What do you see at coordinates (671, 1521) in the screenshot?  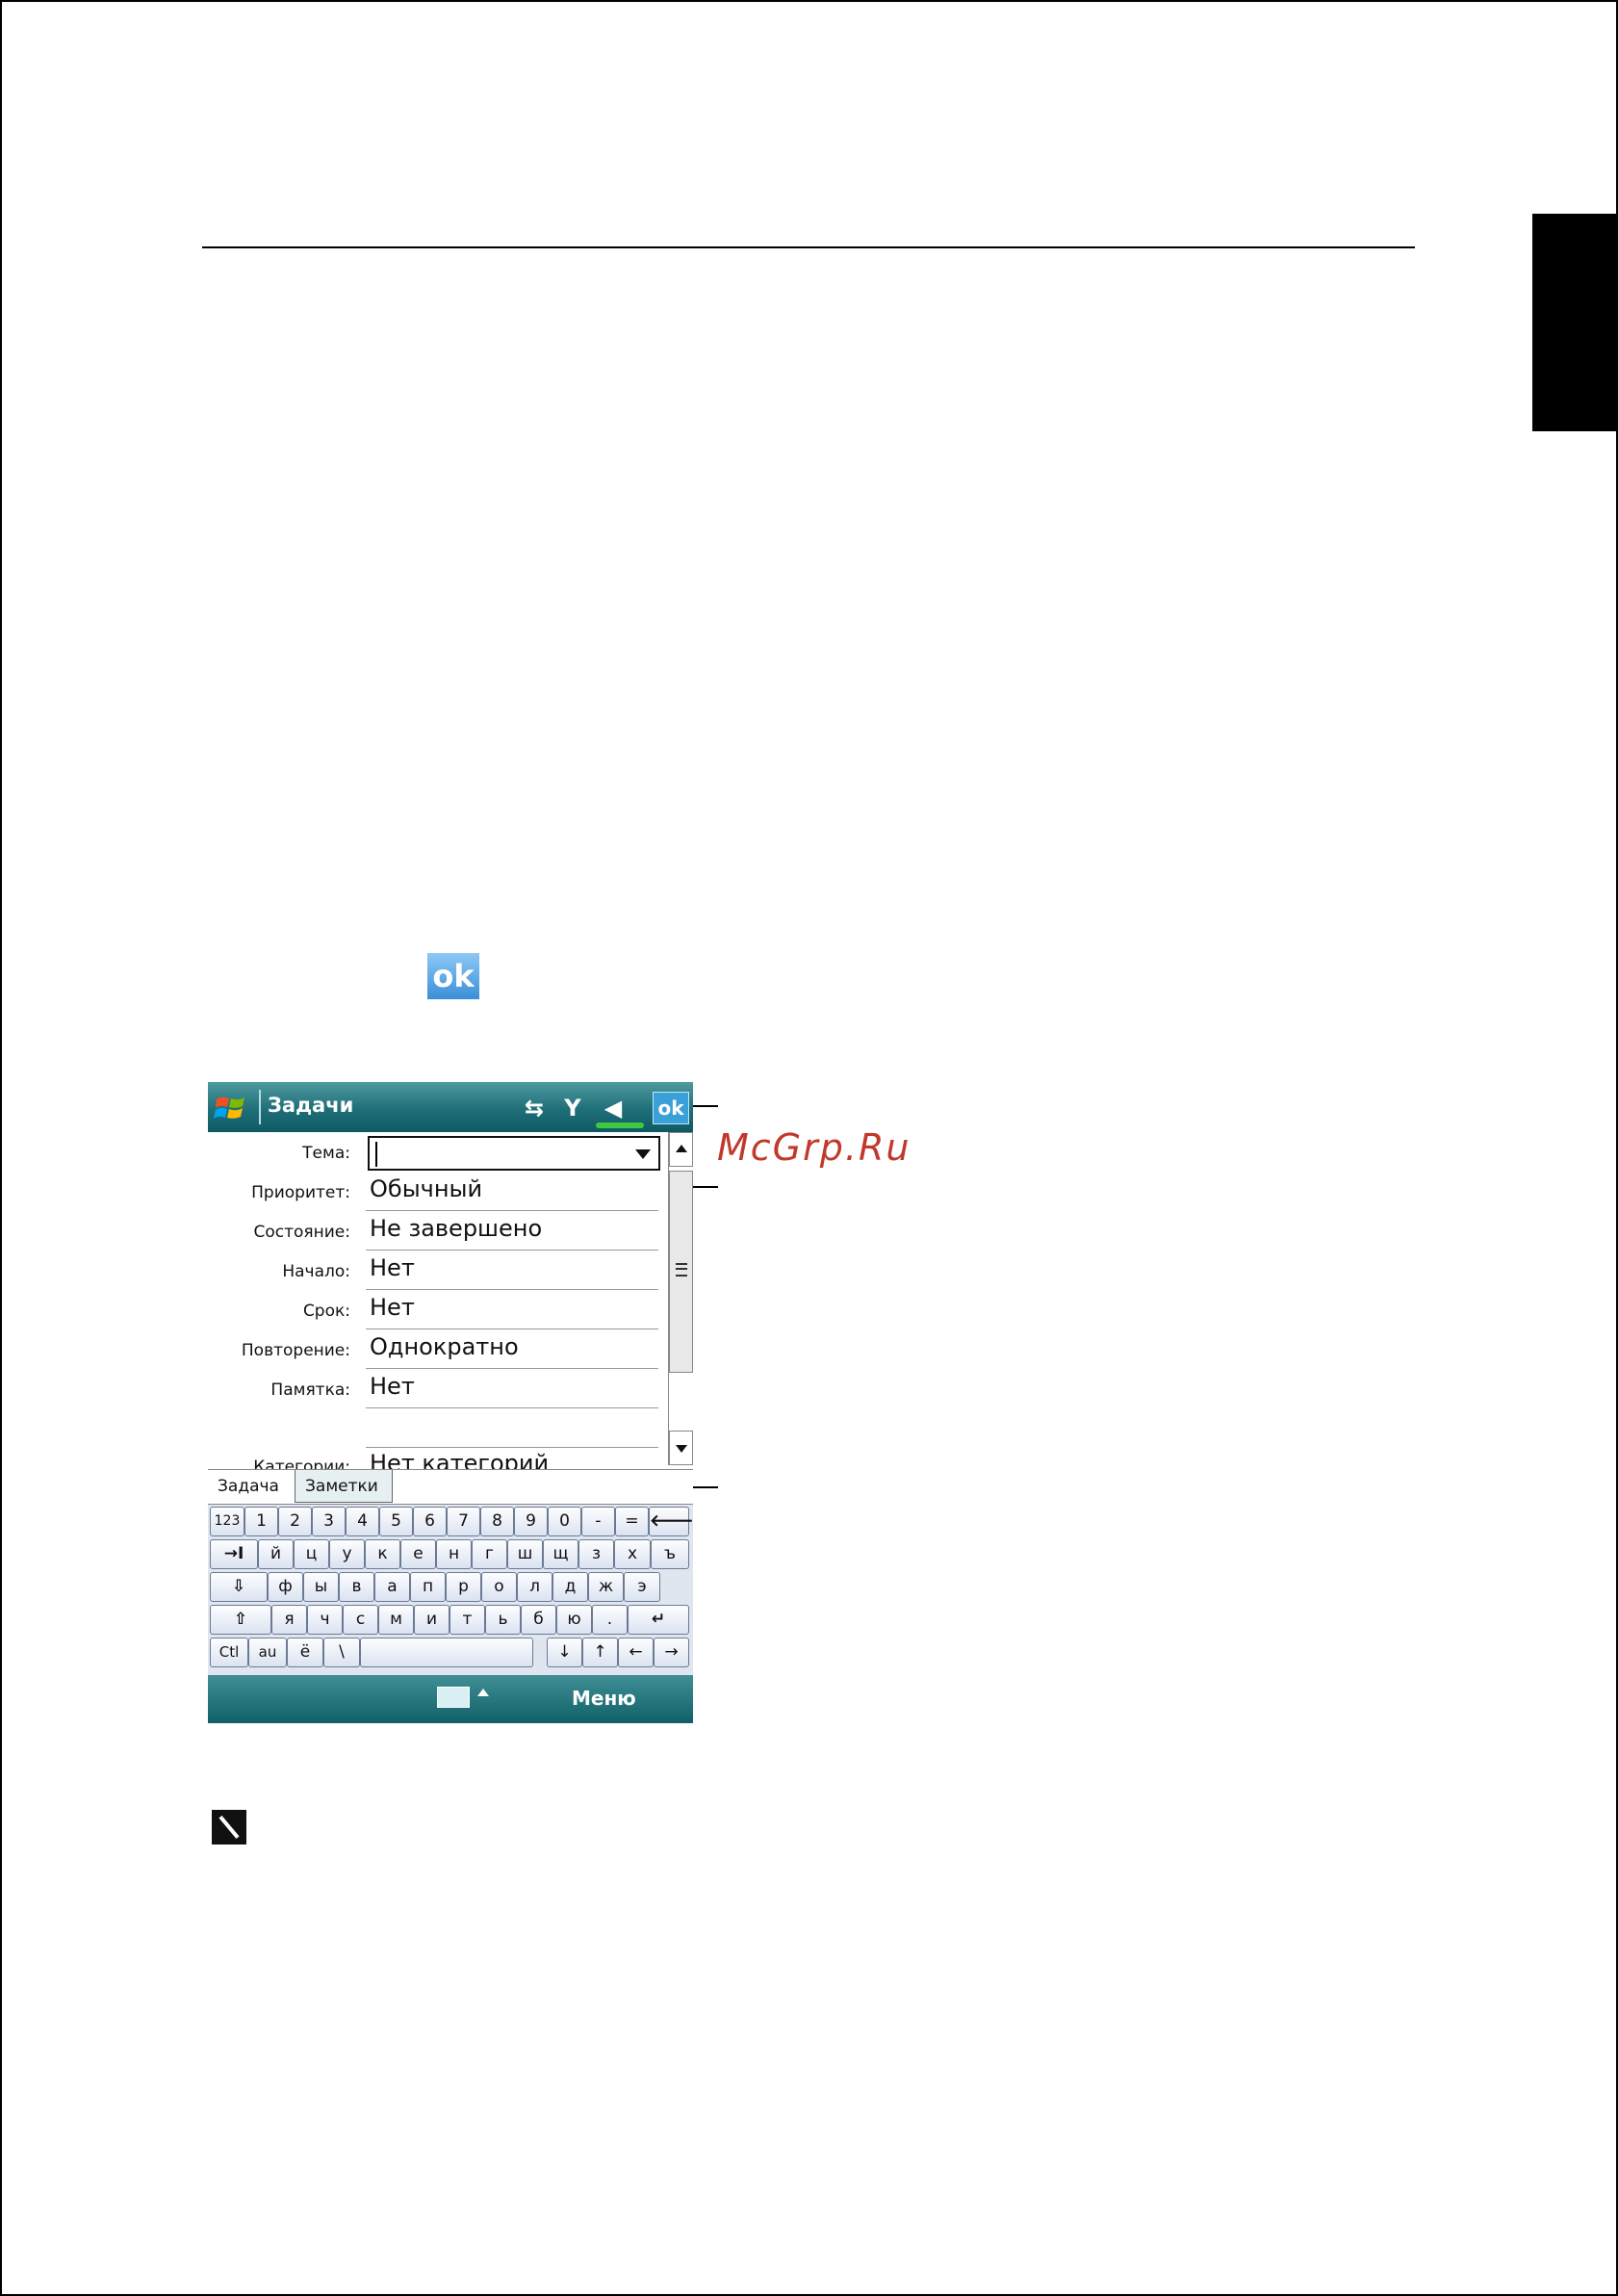 I see `backspace-key: 🡐` at bounding box center [671, 1521].